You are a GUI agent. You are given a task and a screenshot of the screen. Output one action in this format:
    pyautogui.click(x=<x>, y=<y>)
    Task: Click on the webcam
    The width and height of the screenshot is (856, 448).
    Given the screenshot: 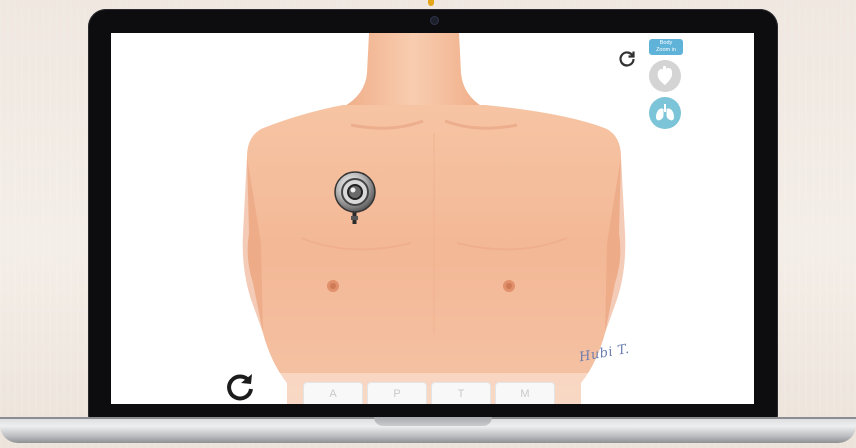 What is the action you would take?
    pyautogui.click(x=434, y=20)
    